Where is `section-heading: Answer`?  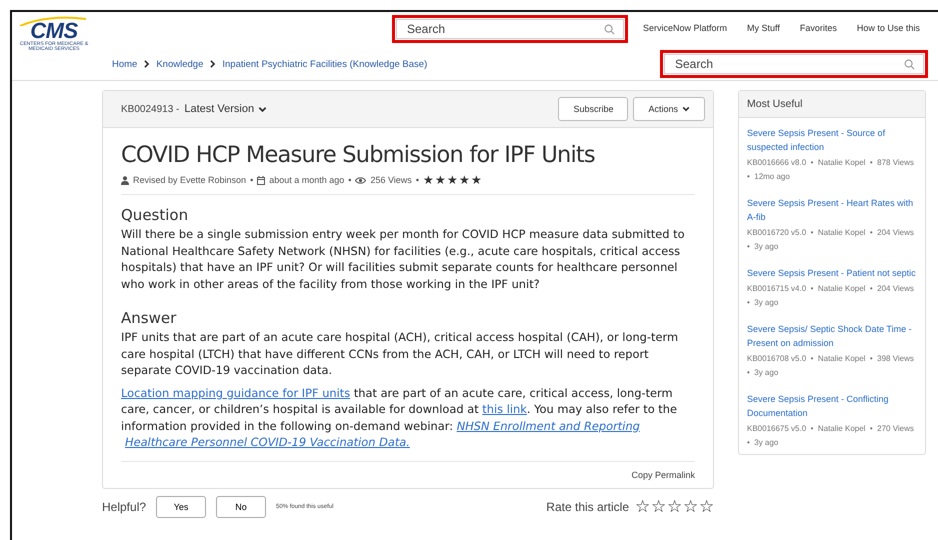 section-heading: Answer is located at coordinates (149, 318).